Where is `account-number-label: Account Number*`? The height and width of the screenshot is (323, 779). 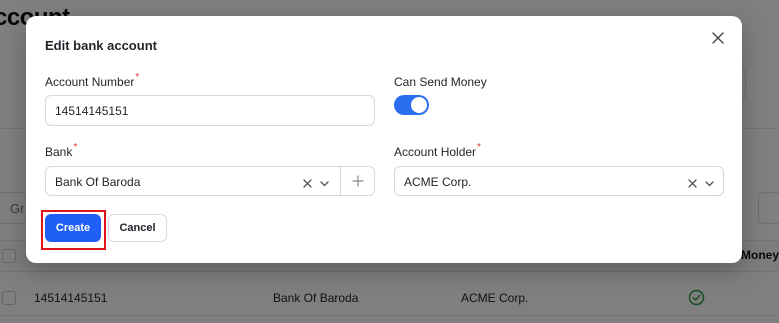 account-number-label: Account Number* is located at coordinates (92, 80).